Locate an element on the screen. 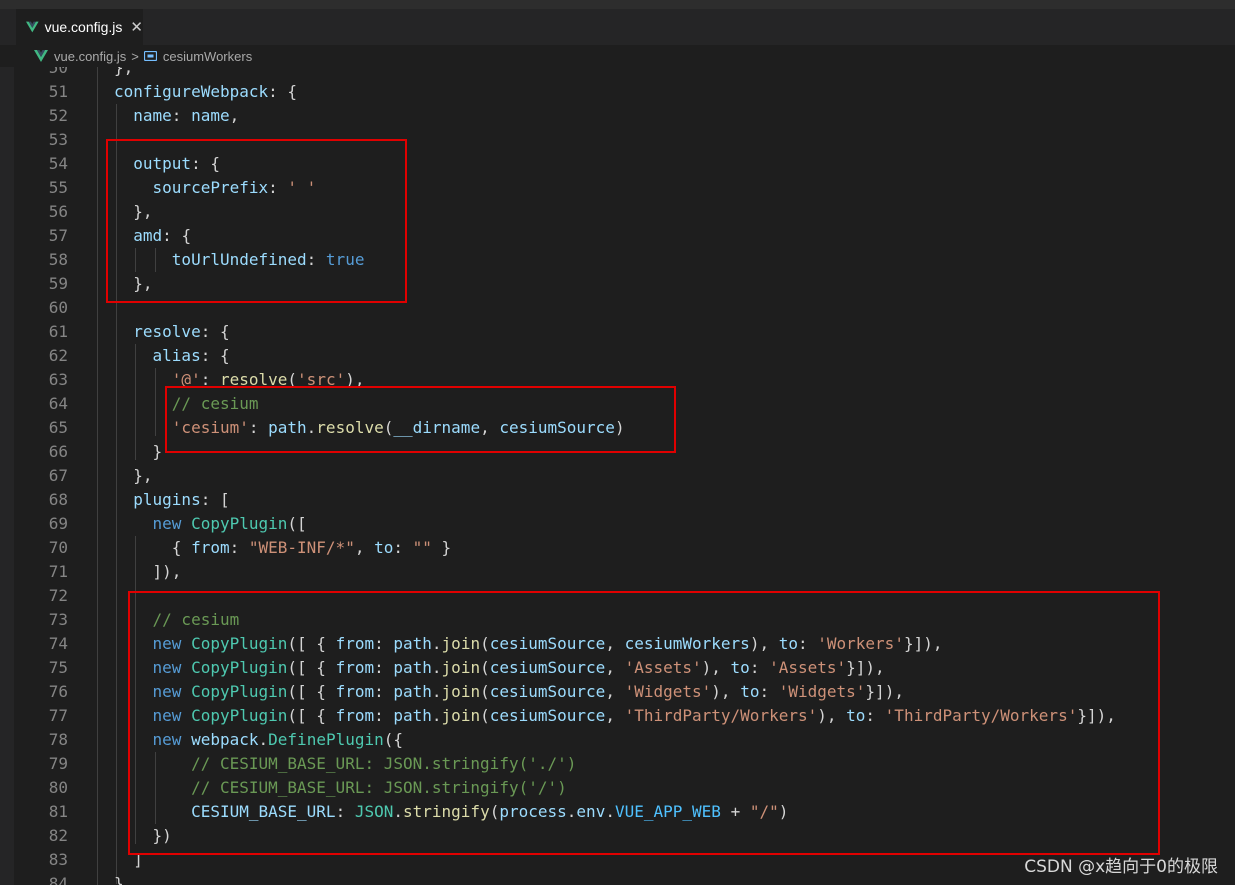 This screenshot has height=885, width=1235. code-line: 71 ]), is located at coordinates (617, 572).